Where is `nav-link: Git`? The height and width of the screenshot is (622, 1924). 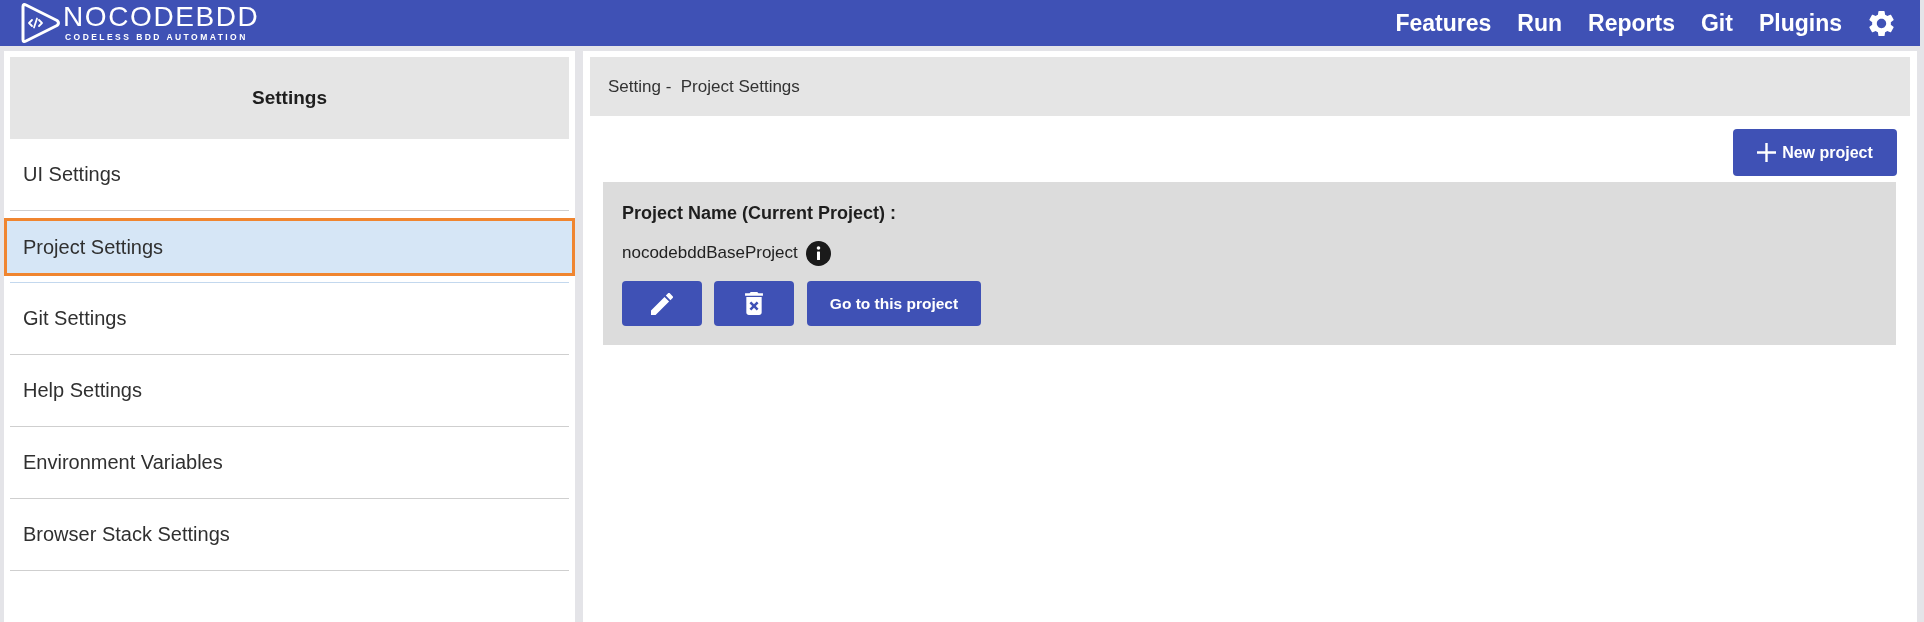
nav-link: Git is located at coordinates (1717, 23).